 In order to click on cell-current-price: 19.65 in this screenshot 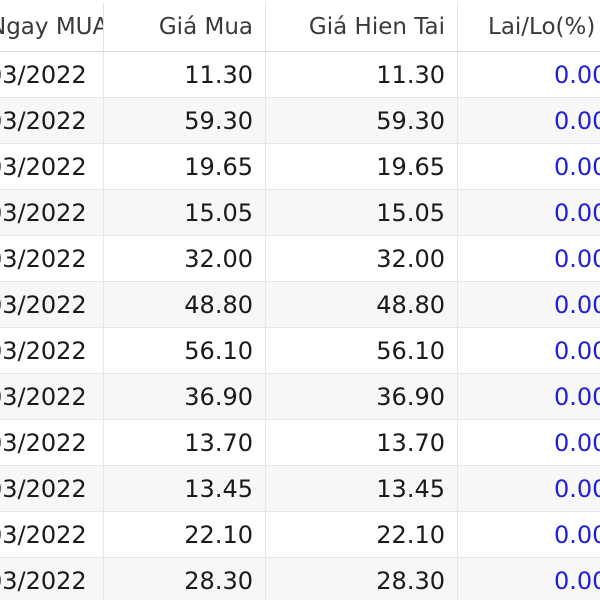, I will do `click(362, 166)`.